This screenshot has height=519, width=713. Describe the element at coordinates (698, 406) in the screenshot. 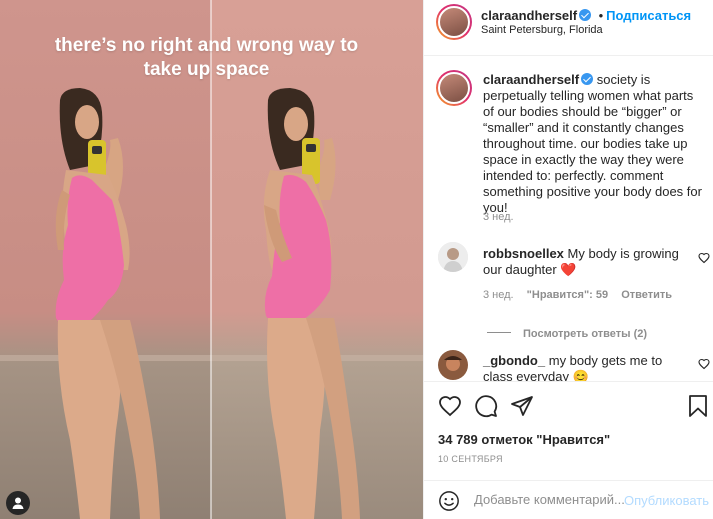

I see `save-bookmark-icon` at that location.